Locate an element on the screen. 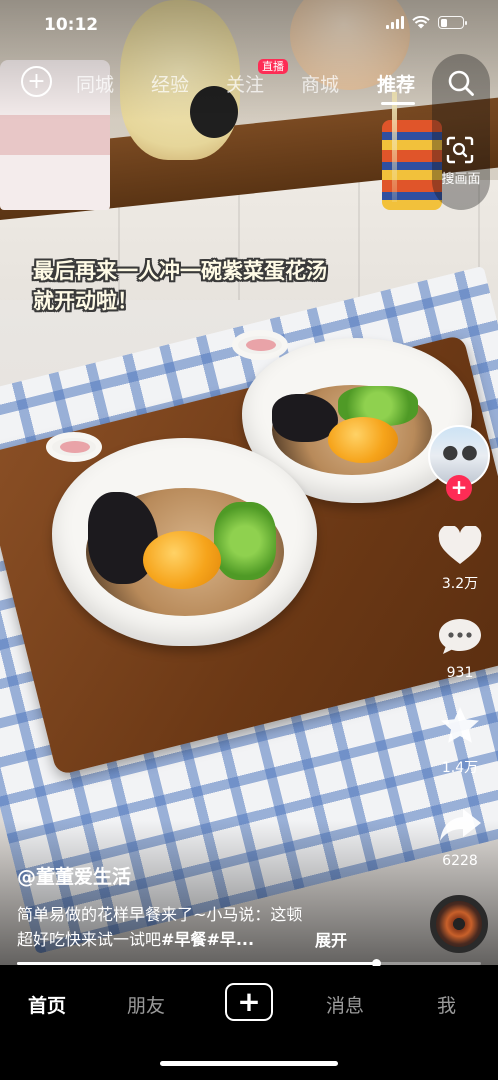 The width and height of the screenshot is (498, 1080). live-badge: 直播 is located at coordinates (273, 66).